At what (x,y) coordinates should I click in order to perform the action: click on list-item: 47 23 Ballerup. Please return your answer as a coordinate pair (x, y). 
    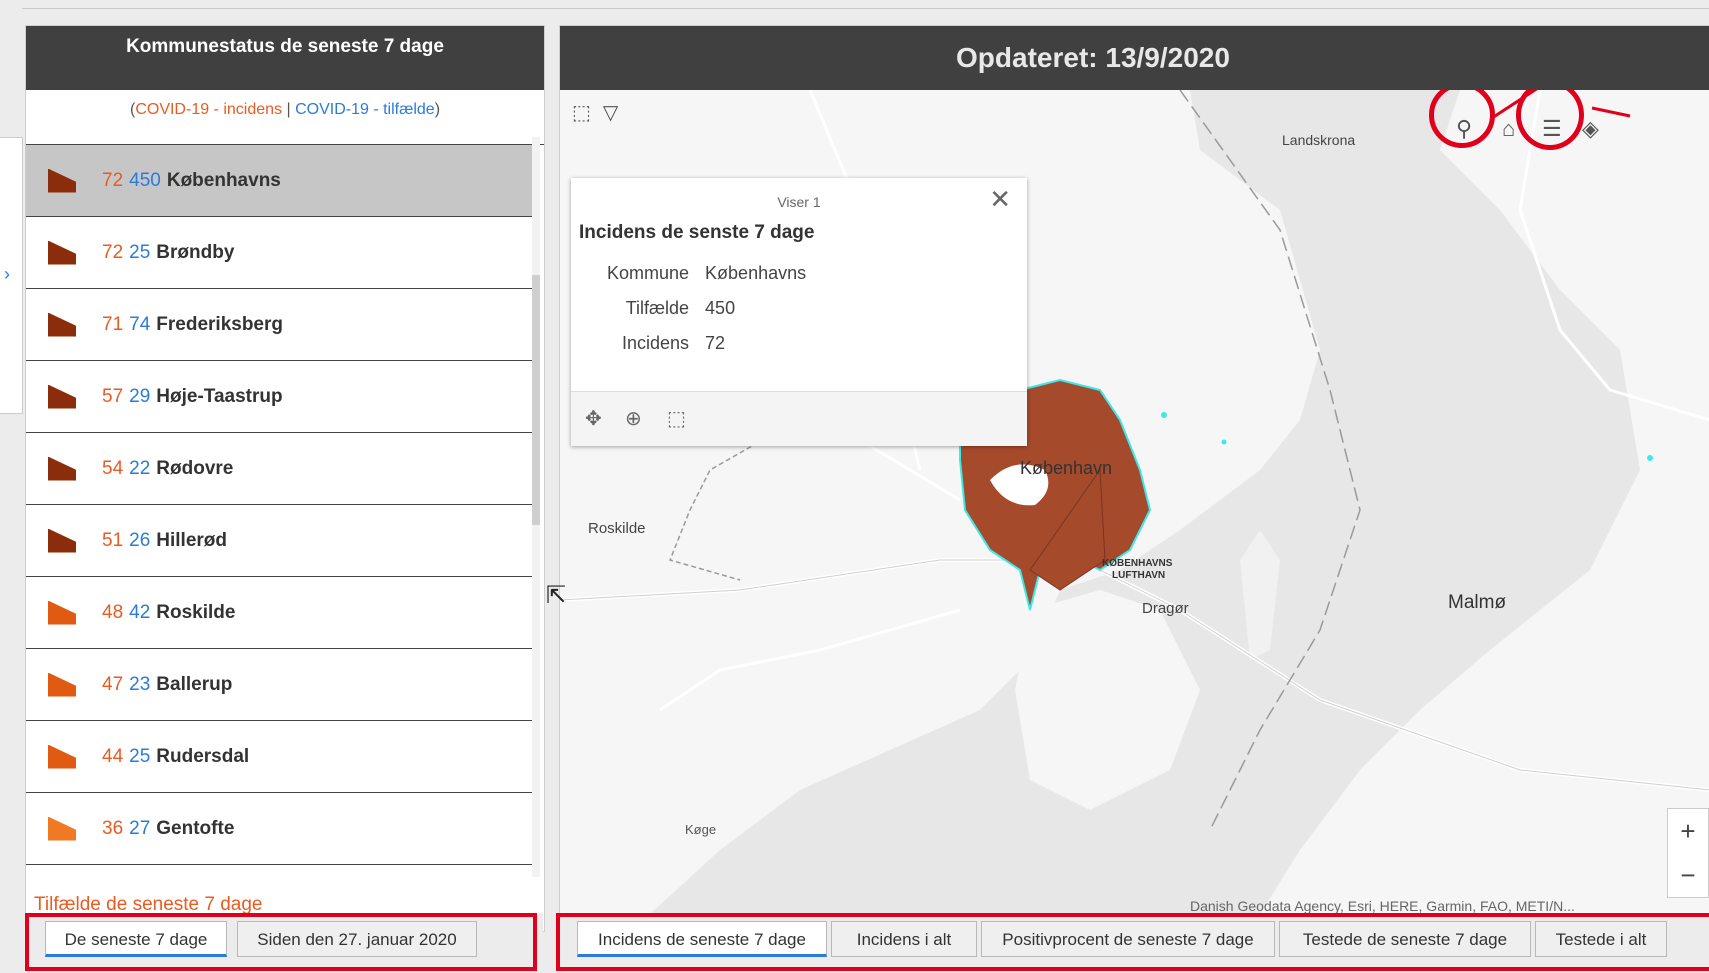
    Looking at the image, I should click on (280, 685).